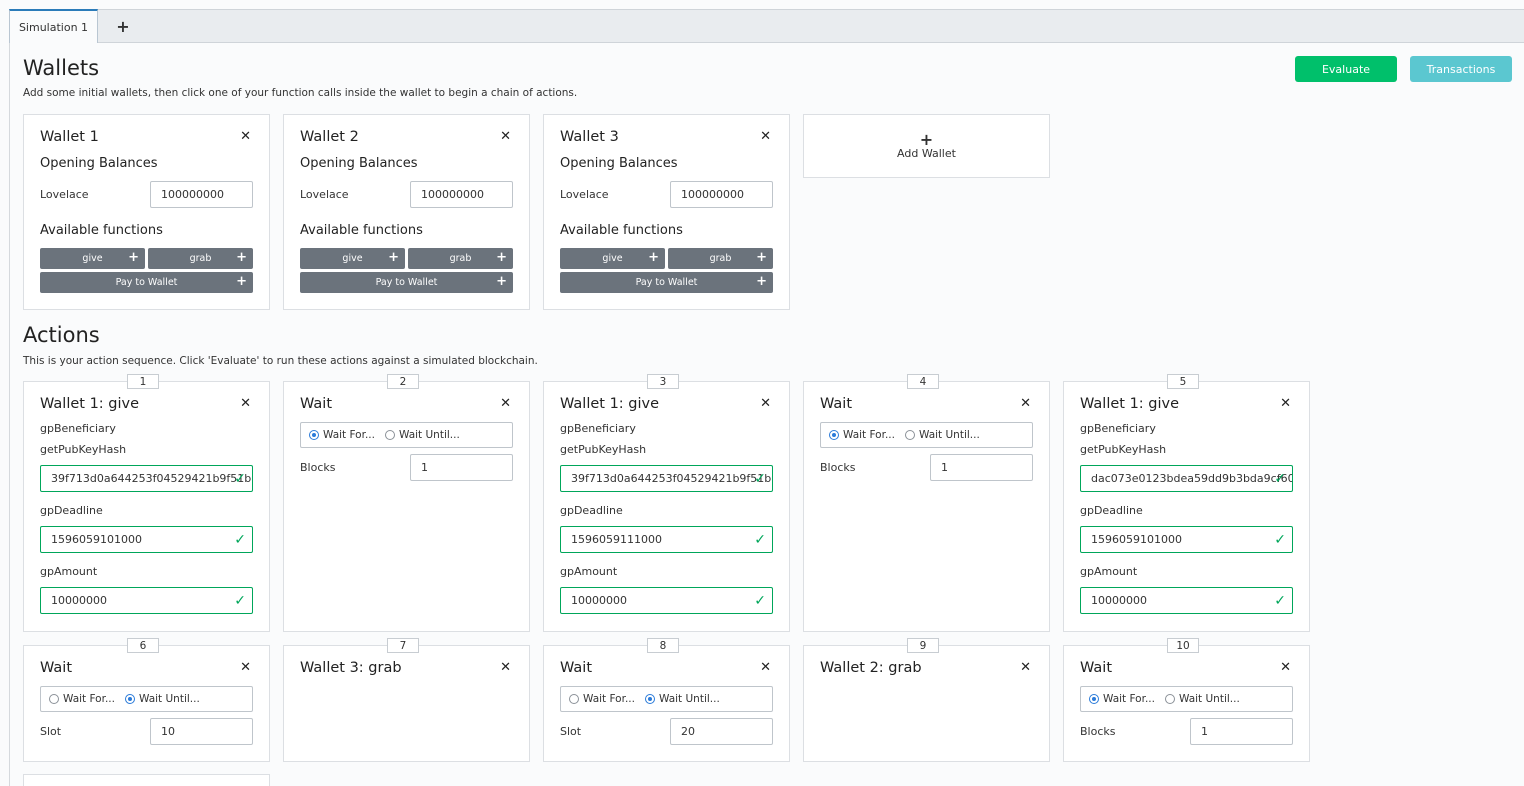  I want to click on action-index-badge: 10, so click(1183, 645).